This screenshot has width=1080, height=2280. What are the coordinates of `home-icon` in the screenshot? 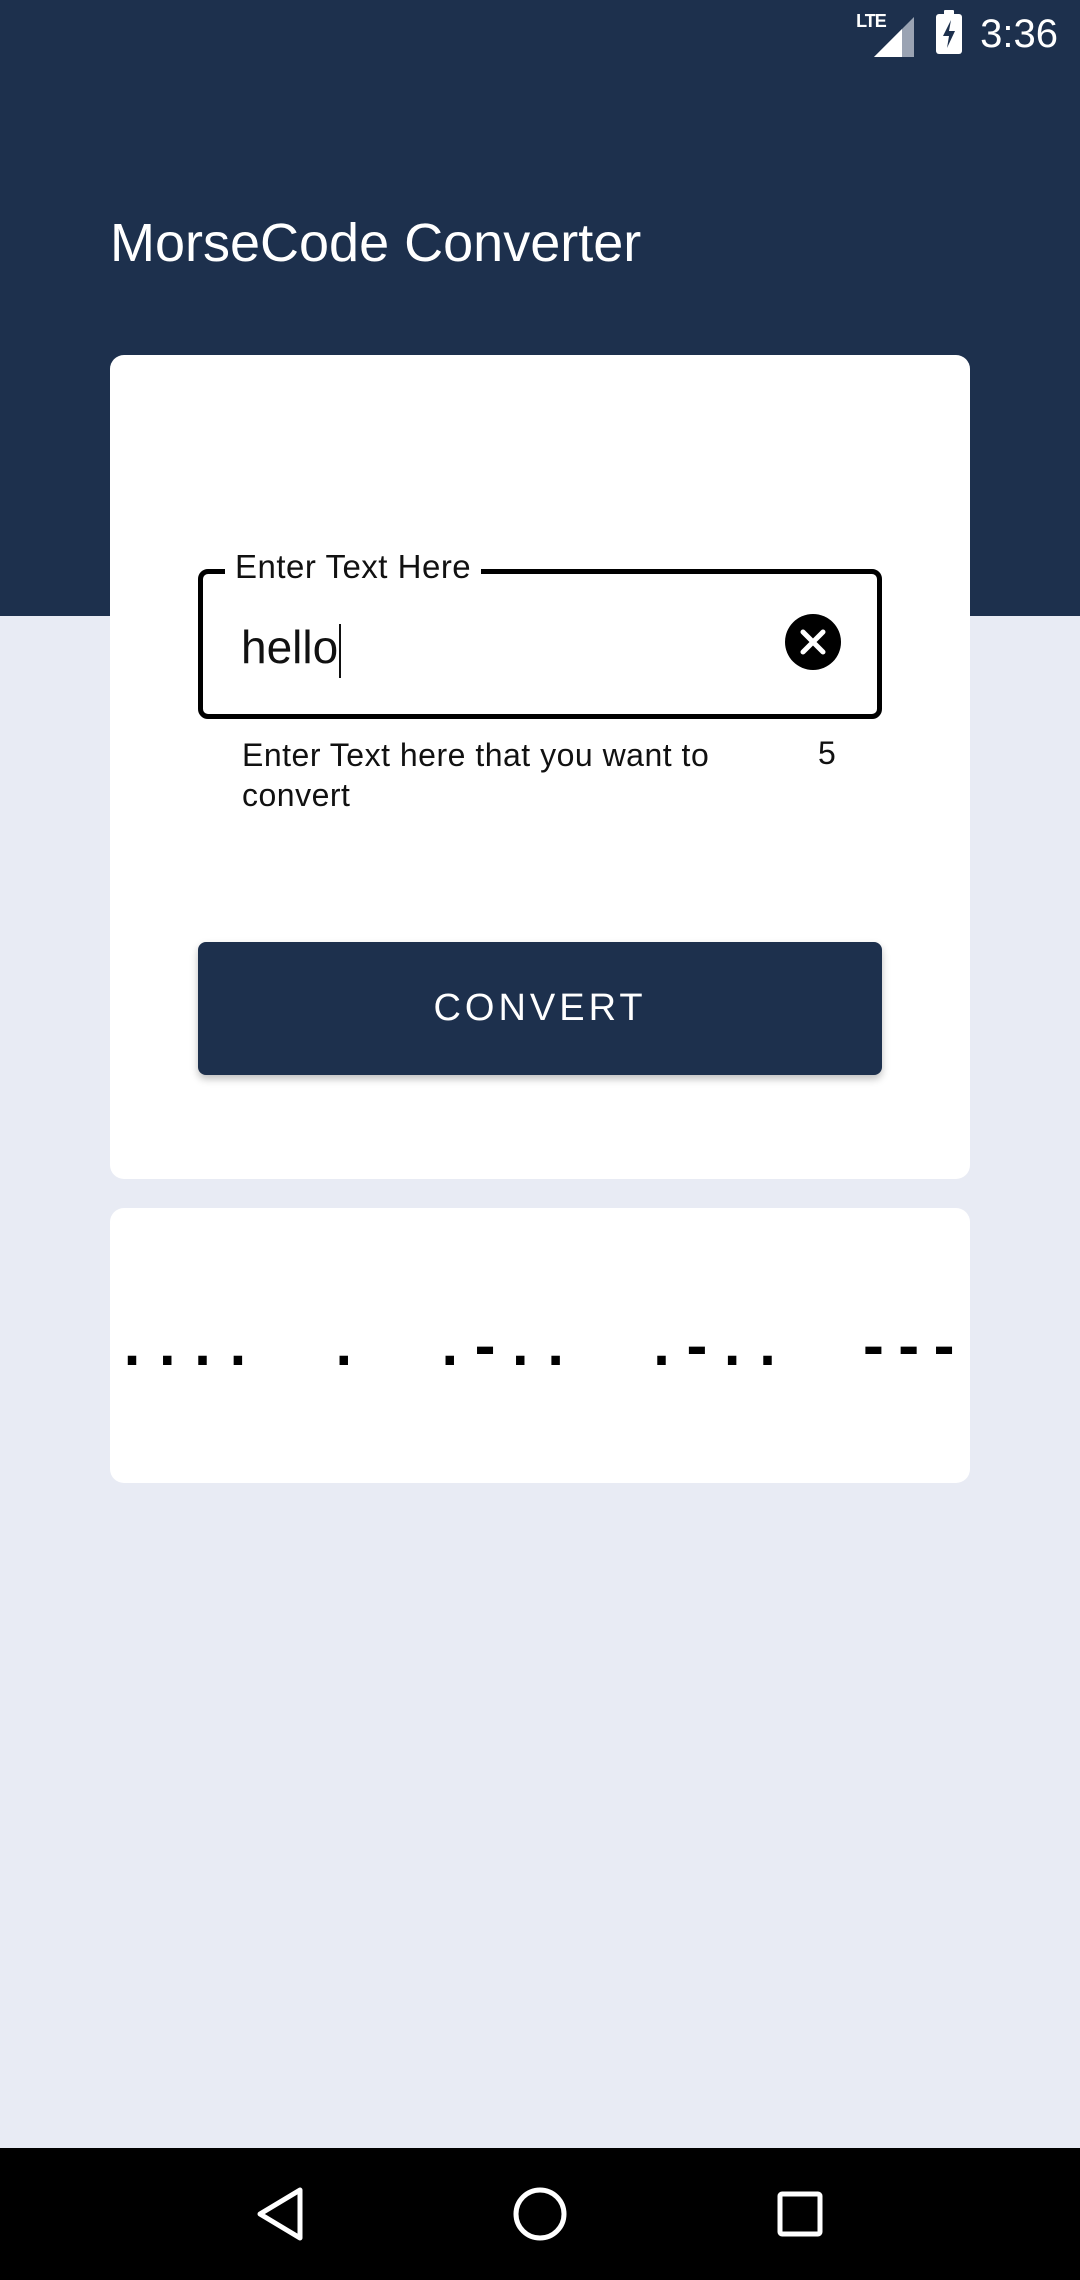 It's located at (540, 2214).